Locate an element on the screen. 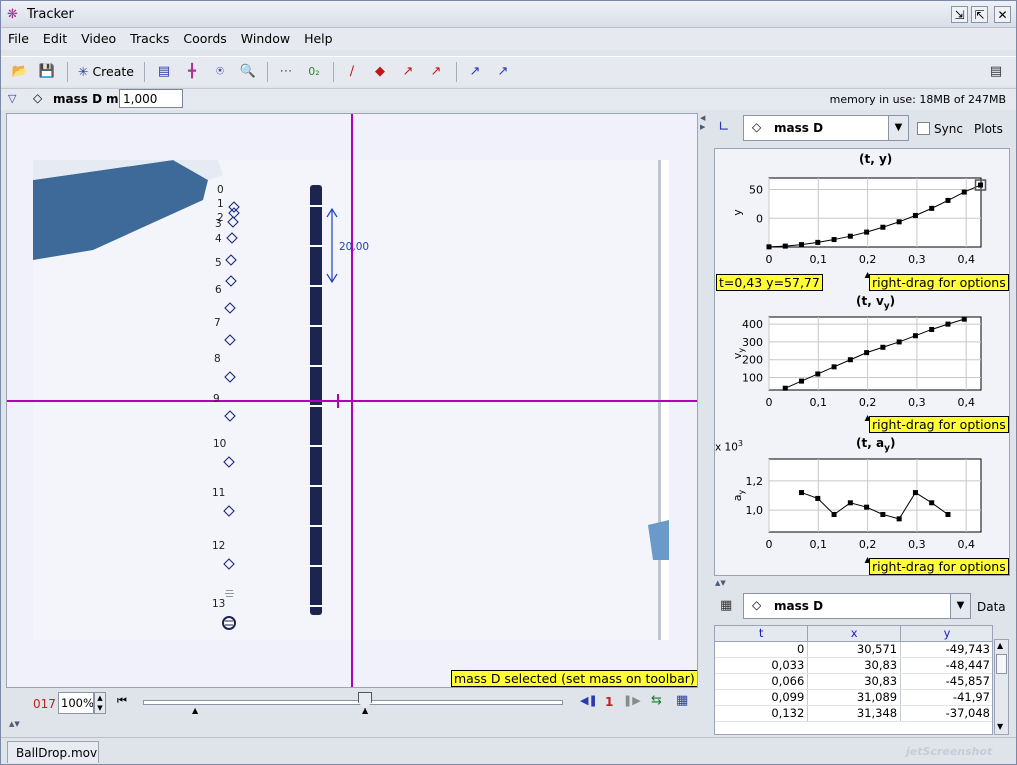  track-menu-icon: ▽ is located at coordinates (12, 98).